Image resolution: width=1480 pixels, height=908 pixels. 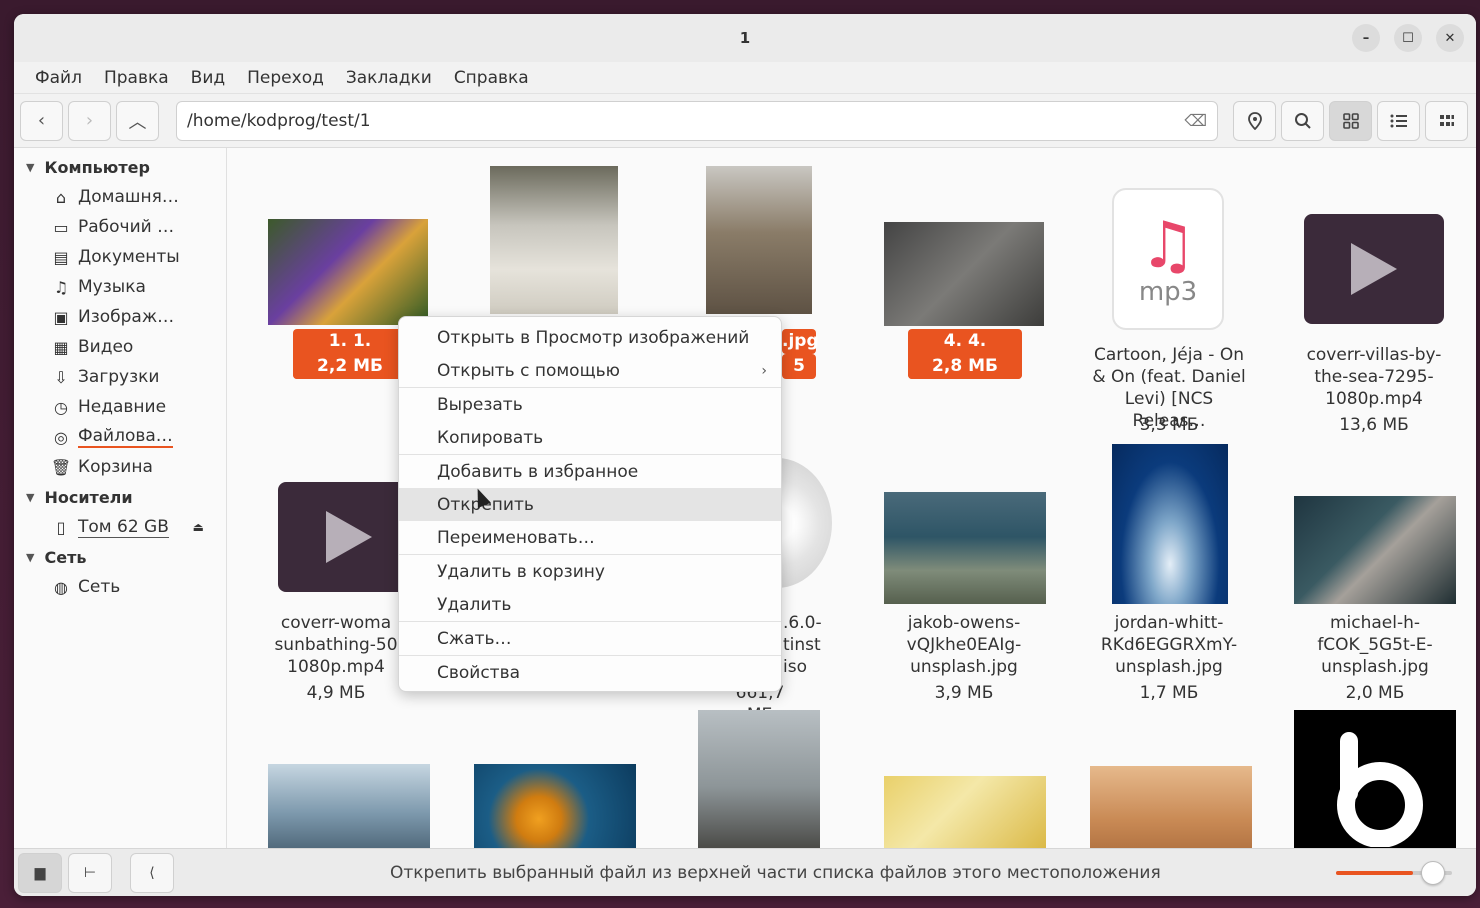 I want to click on forward-button: ›, so click(x=89, y=120).